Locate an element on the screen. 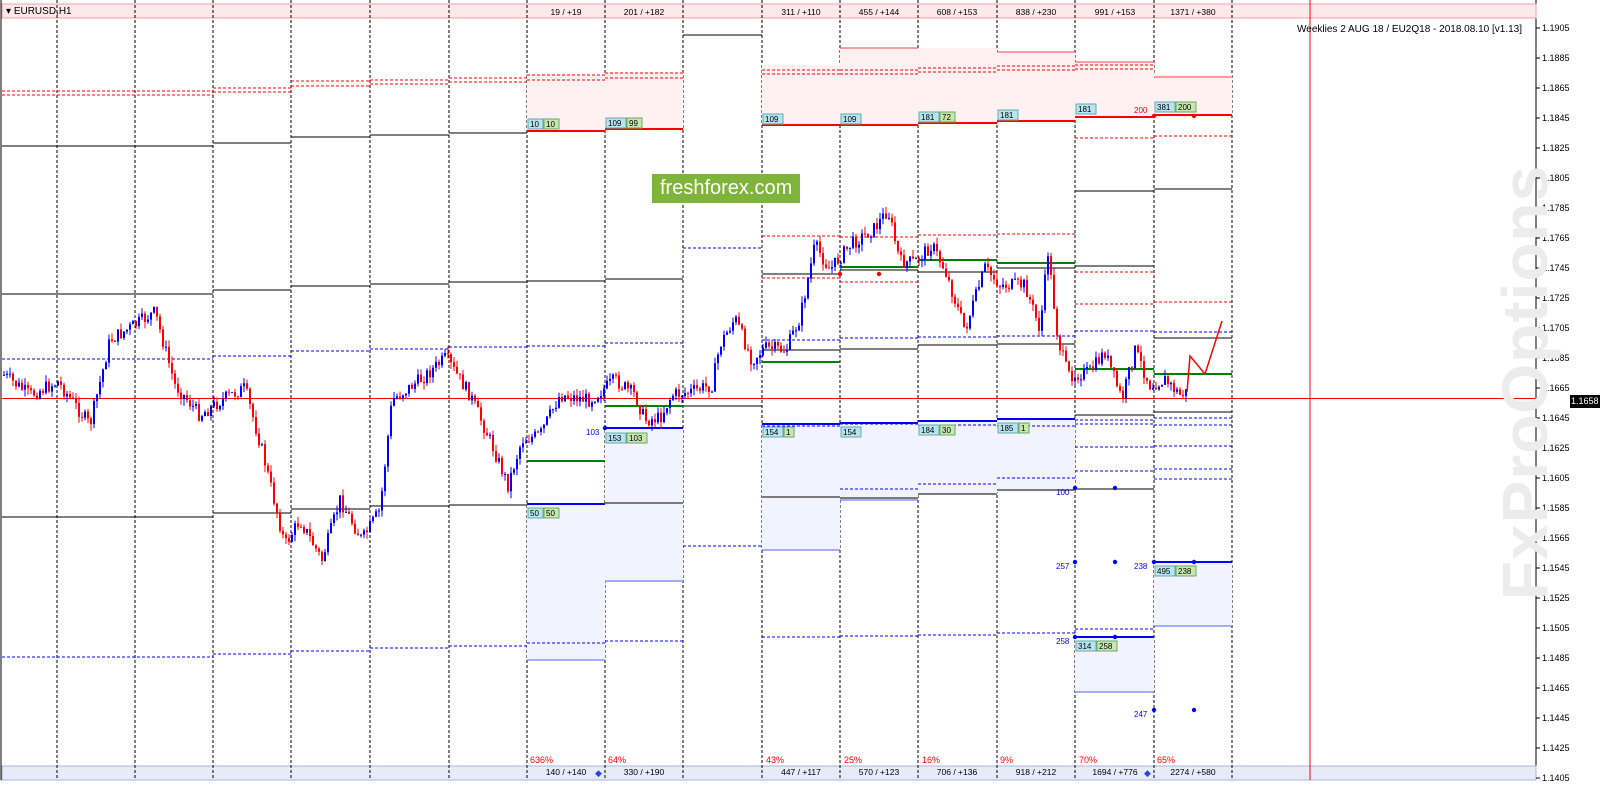 This screenshot has width=1600, height=796. diamond-marker-icon: ◆ is located at coordinates (598, 773).